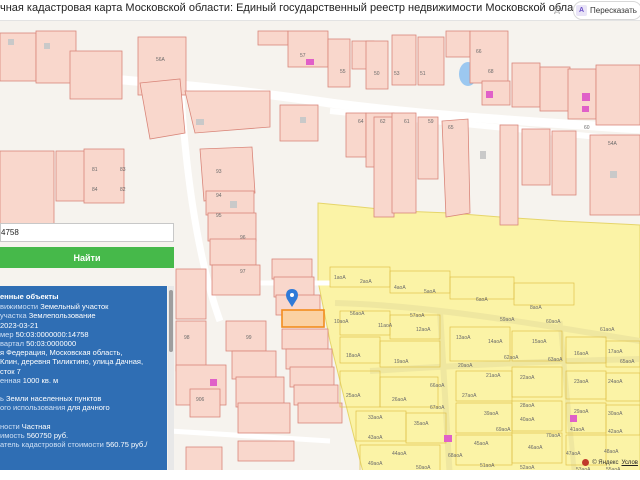 This screenshot has height=480, width=640. What do you see at coordinates (400, 288) in the screenshot?
I see `parcel-label: 4аоА` at bounding box center [400, 288].